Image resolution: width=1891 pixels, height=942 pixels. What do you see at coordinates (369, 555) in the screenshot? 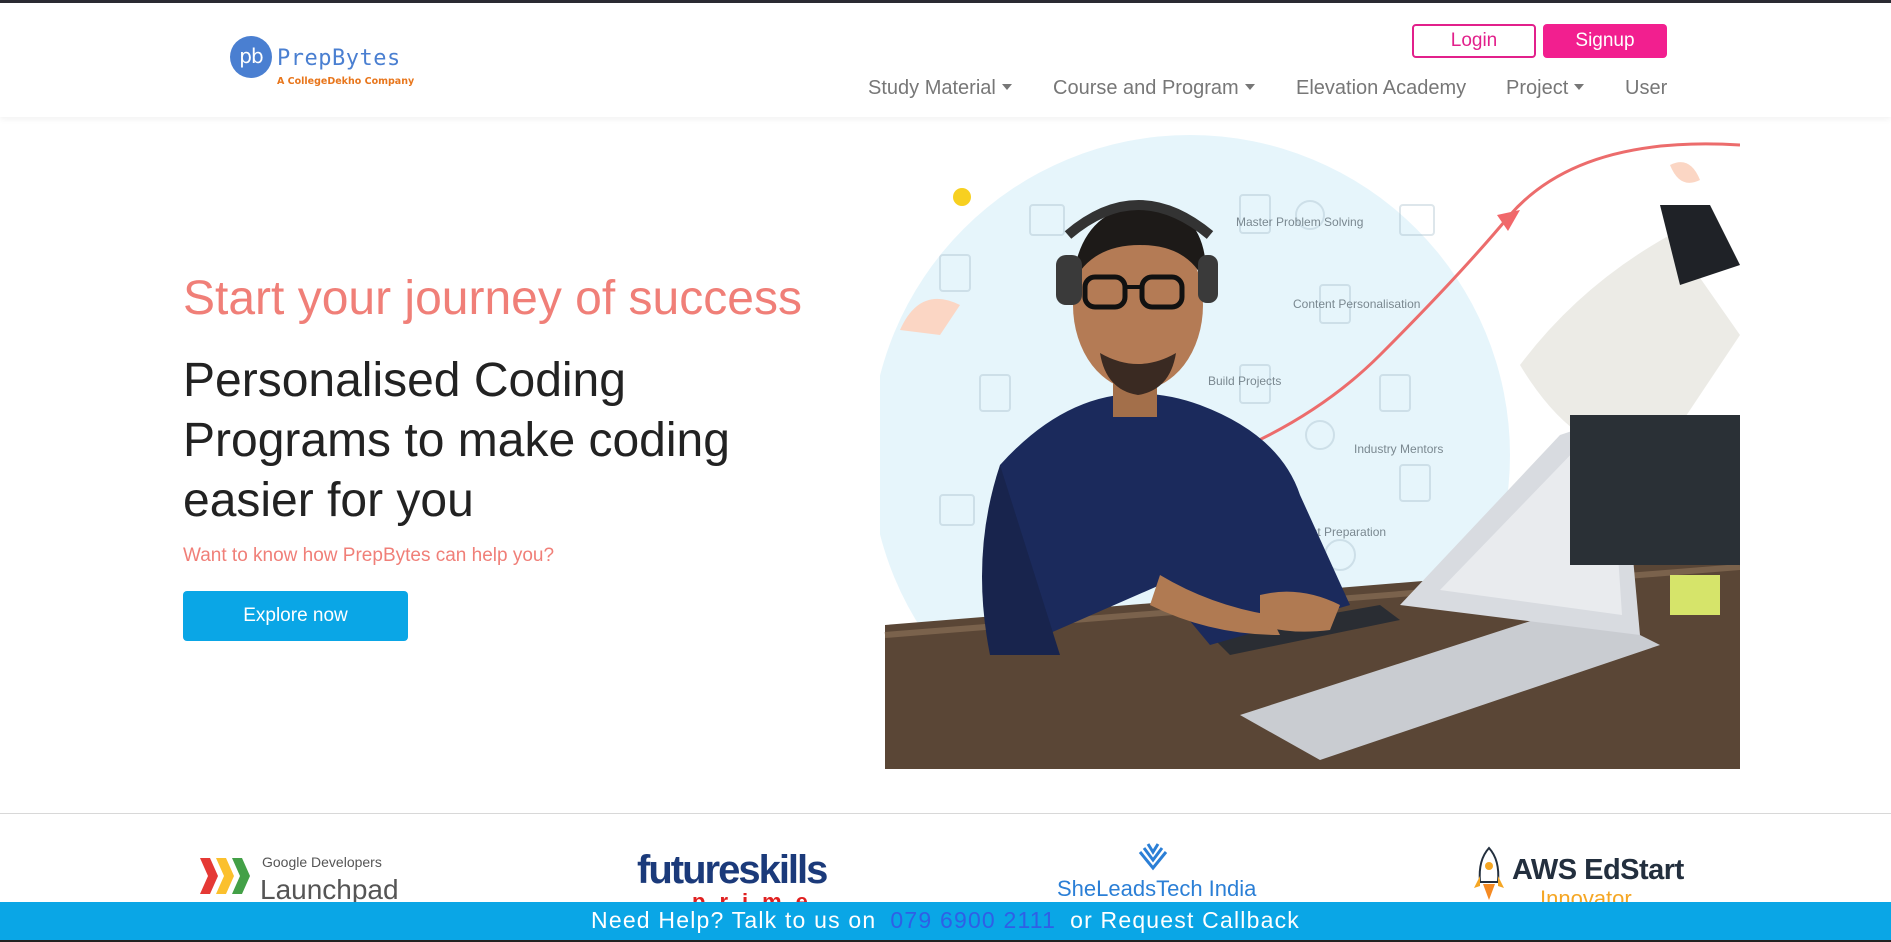
I see `hero-question: Want to know how PrepBytes can help you?` at bounding box center [369, 555].